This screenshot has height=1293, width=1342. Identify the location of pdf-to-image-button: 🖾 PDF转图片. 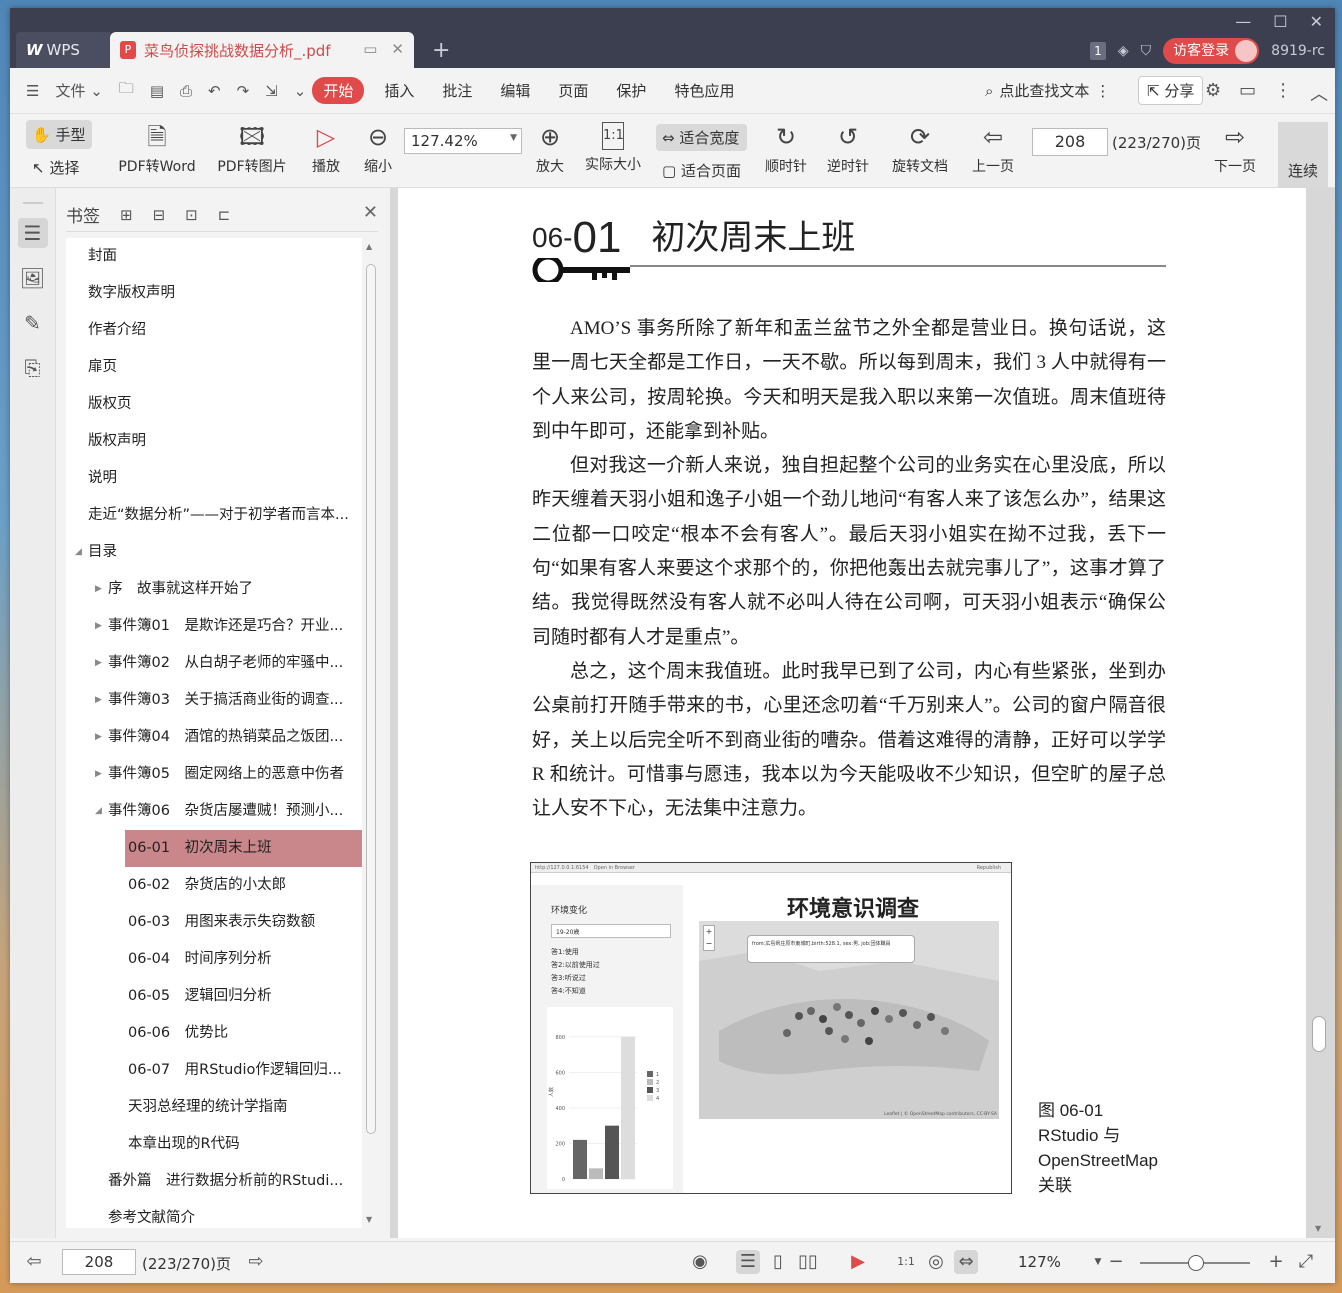
(252, 149).